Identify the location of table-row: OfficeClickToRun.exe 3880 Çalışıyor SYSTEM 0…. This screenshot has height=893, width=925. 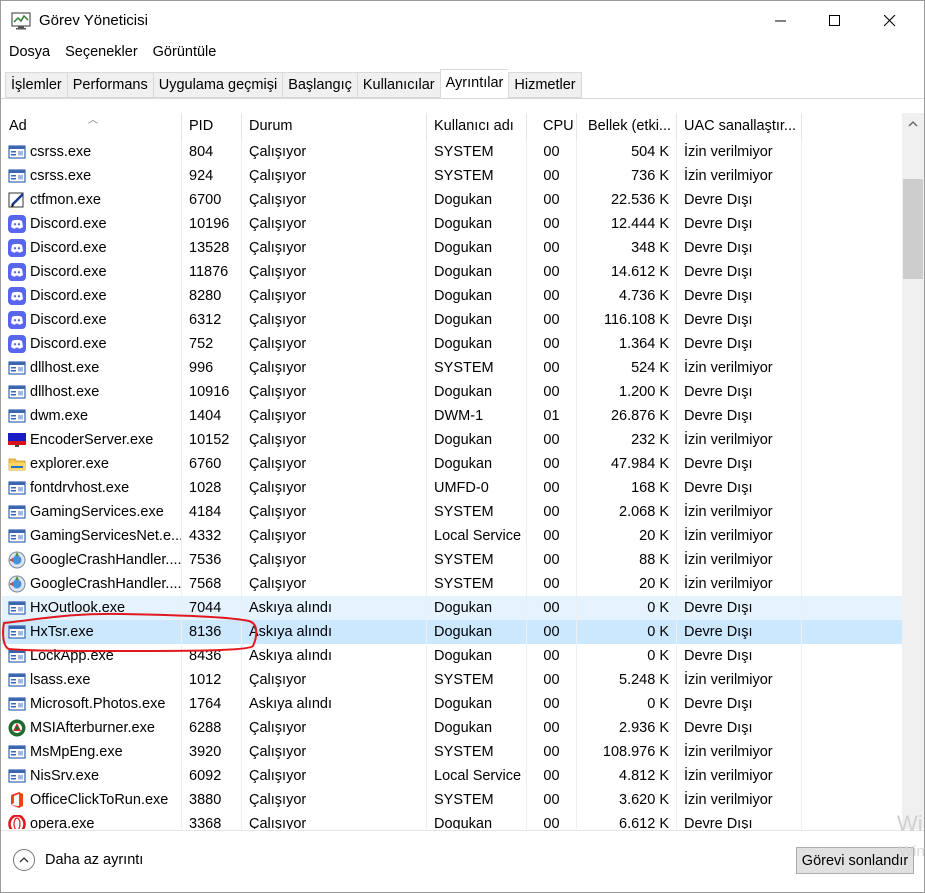
(452, 800).